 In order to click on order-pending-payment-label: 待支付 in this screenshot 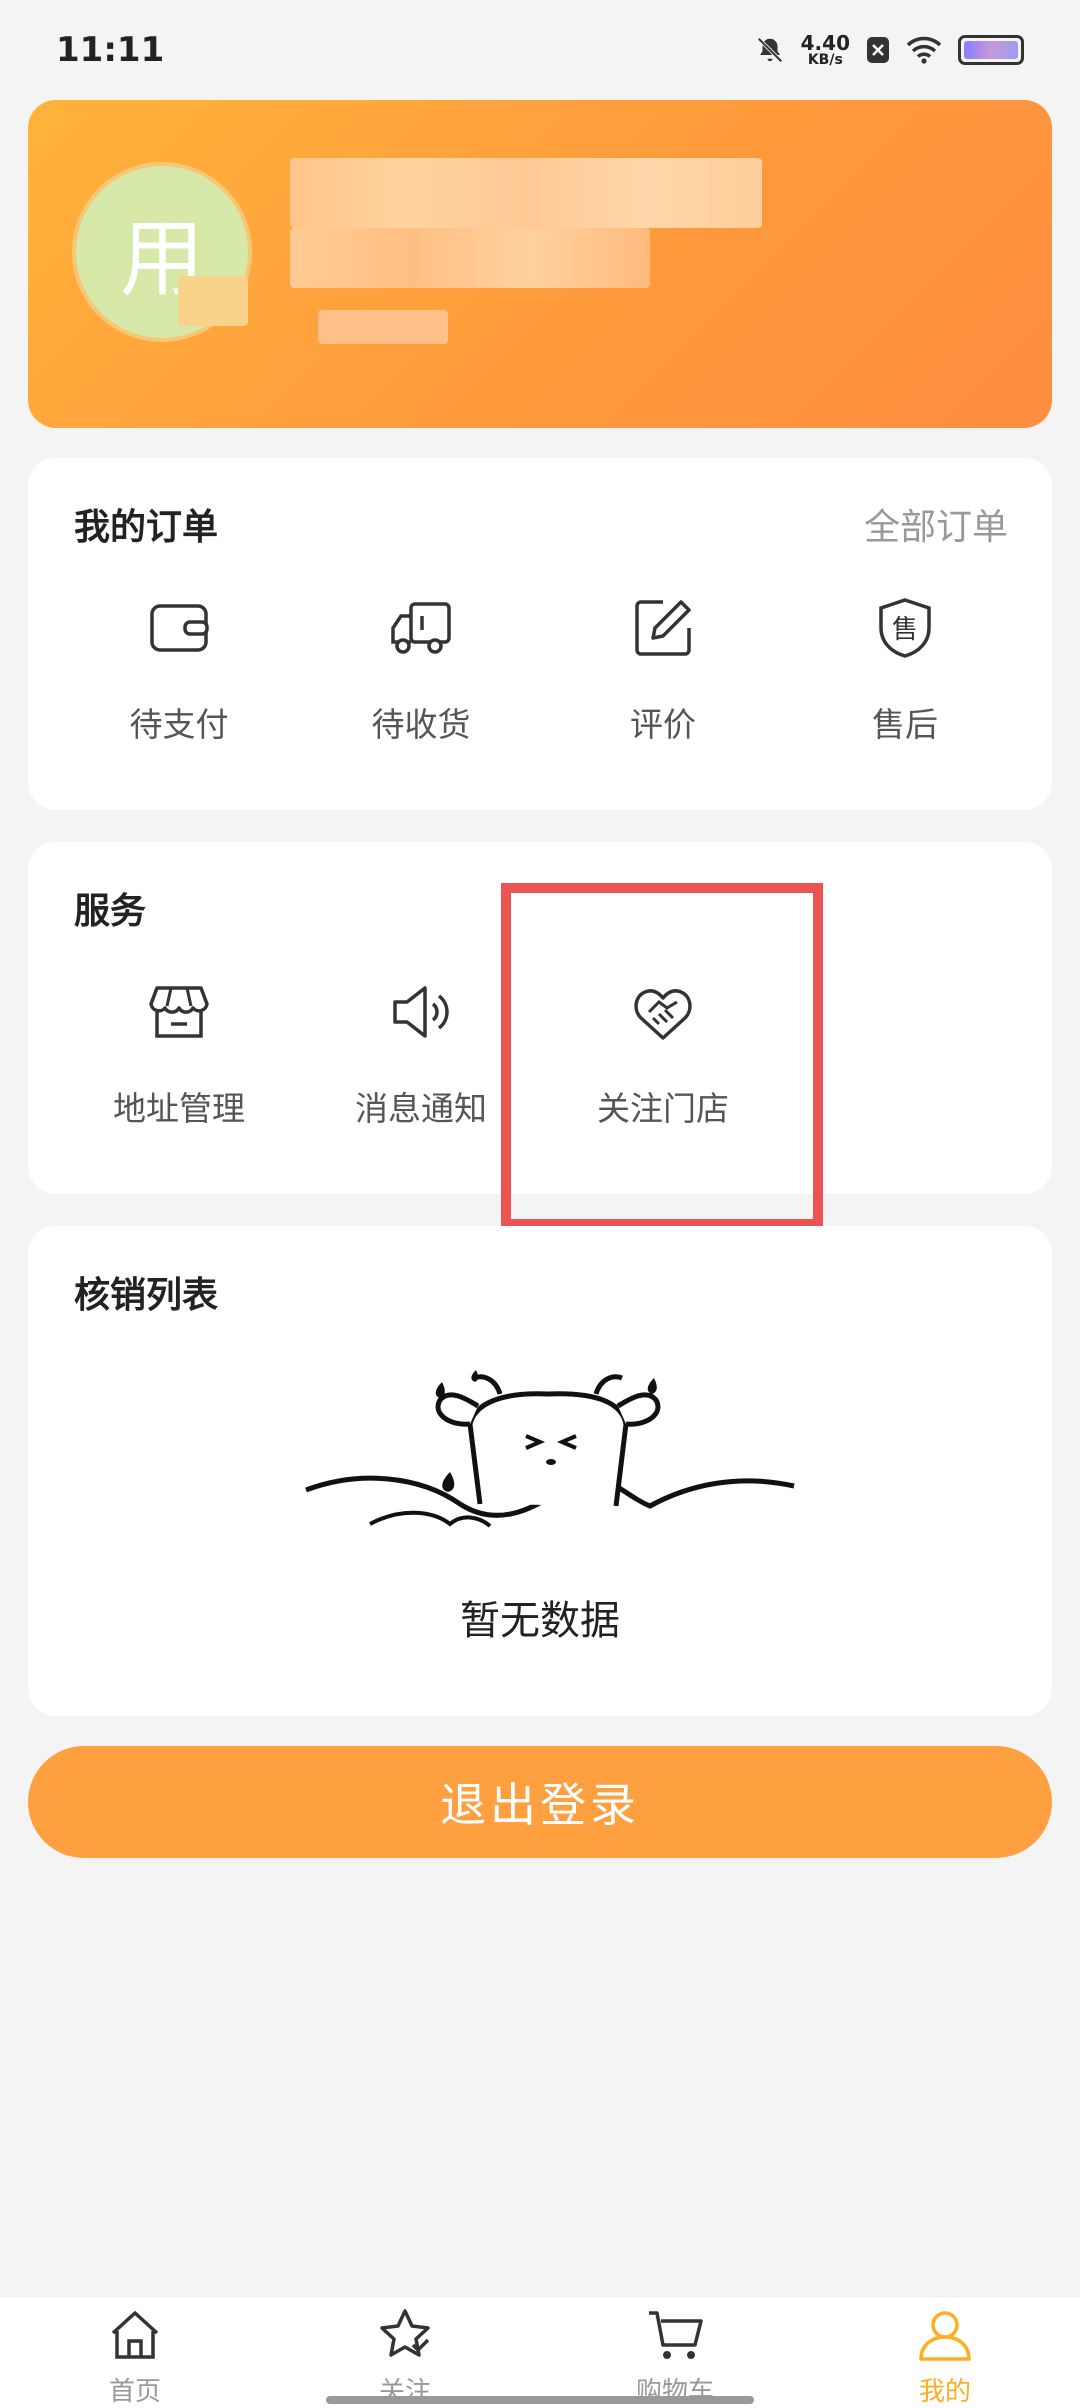, I will do `click(179, 724)`.